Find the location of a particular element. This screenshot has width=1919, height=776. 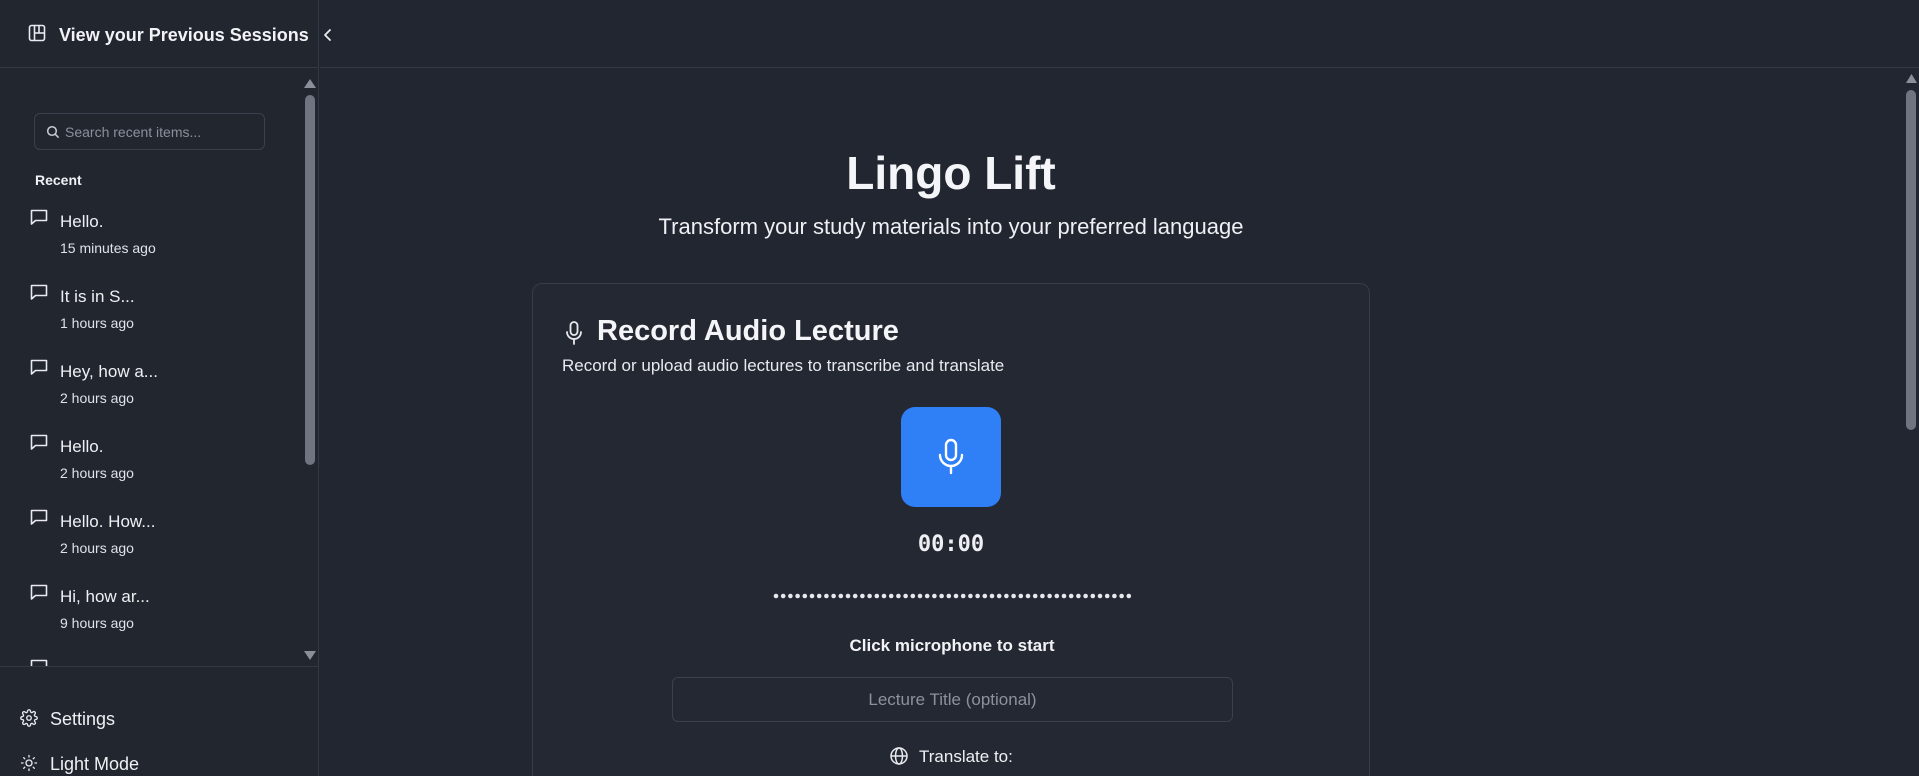

sidebar-footer: Settings Light Mode is located at coordinates (159, 721).